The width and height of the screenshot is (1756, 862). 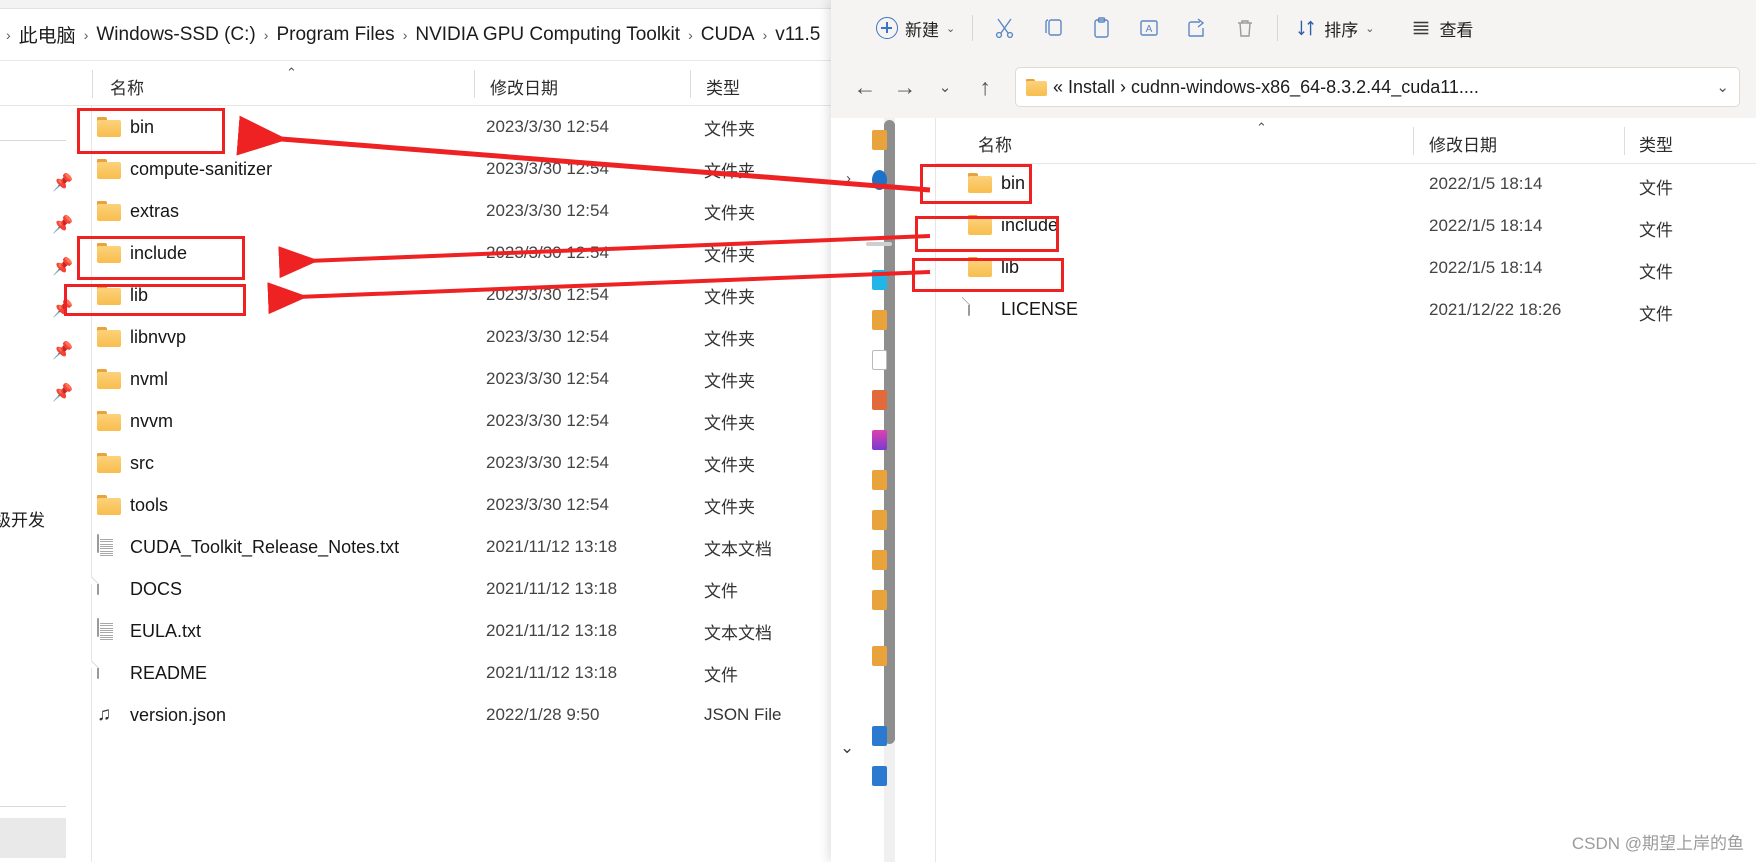 I want to click on file-name: nvvm, so click(x=151, y=421).